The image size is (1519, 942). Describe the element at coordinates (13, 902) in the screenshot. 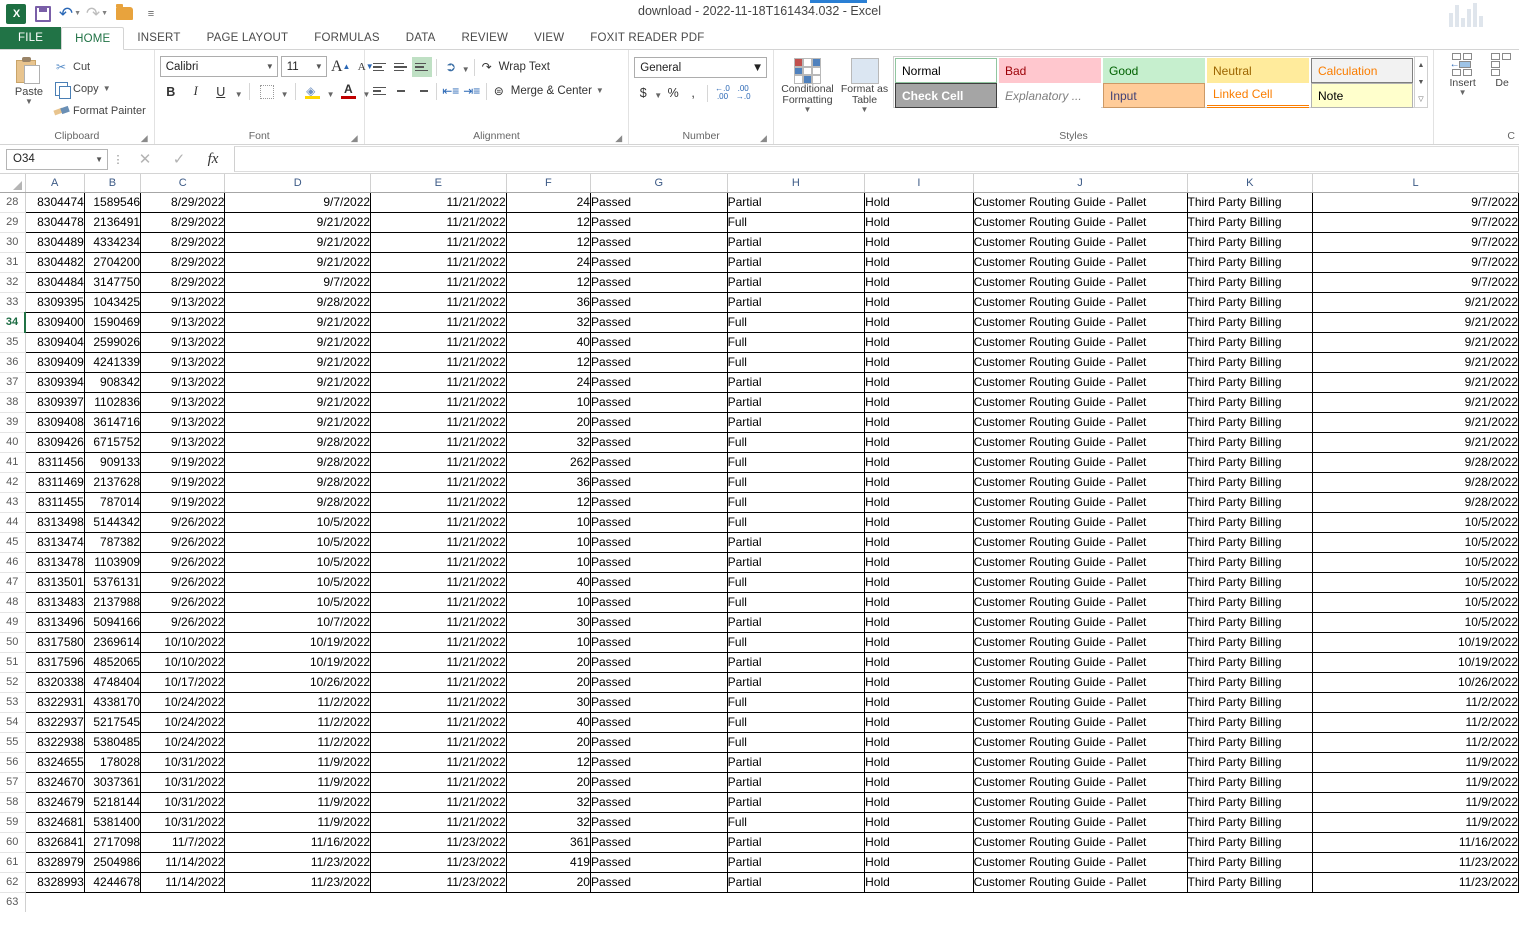

I see `row-header-63: 63` at that location.